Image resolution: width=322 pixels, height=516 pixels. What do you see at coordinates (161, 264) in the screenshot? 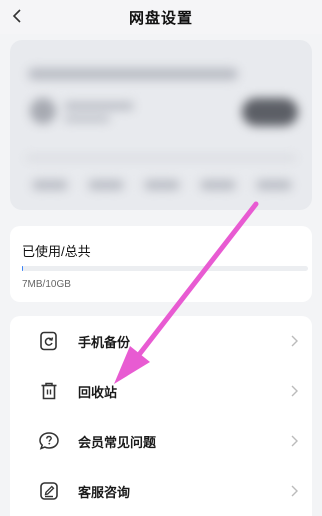
I see `storage-card` at bounding box center [161, 264].